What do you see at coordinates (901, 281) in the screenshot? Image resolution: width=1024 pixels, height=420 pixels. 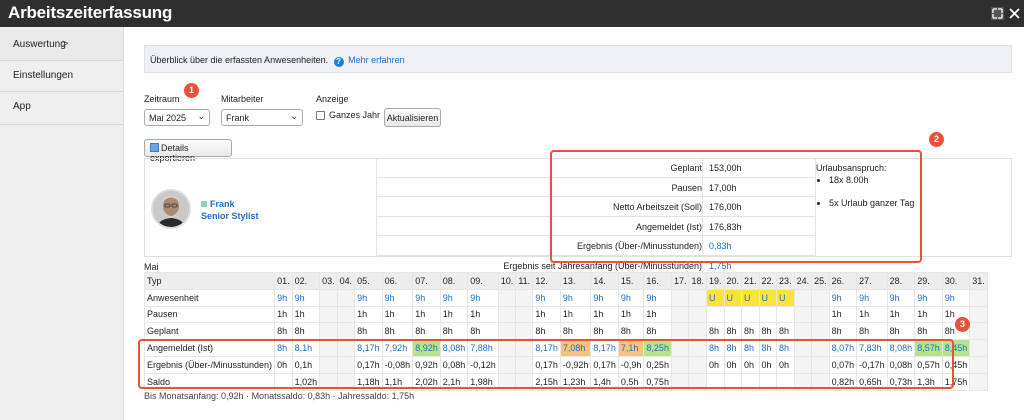 I see `column-header-day: 28.` at bounding box center [901, 281].